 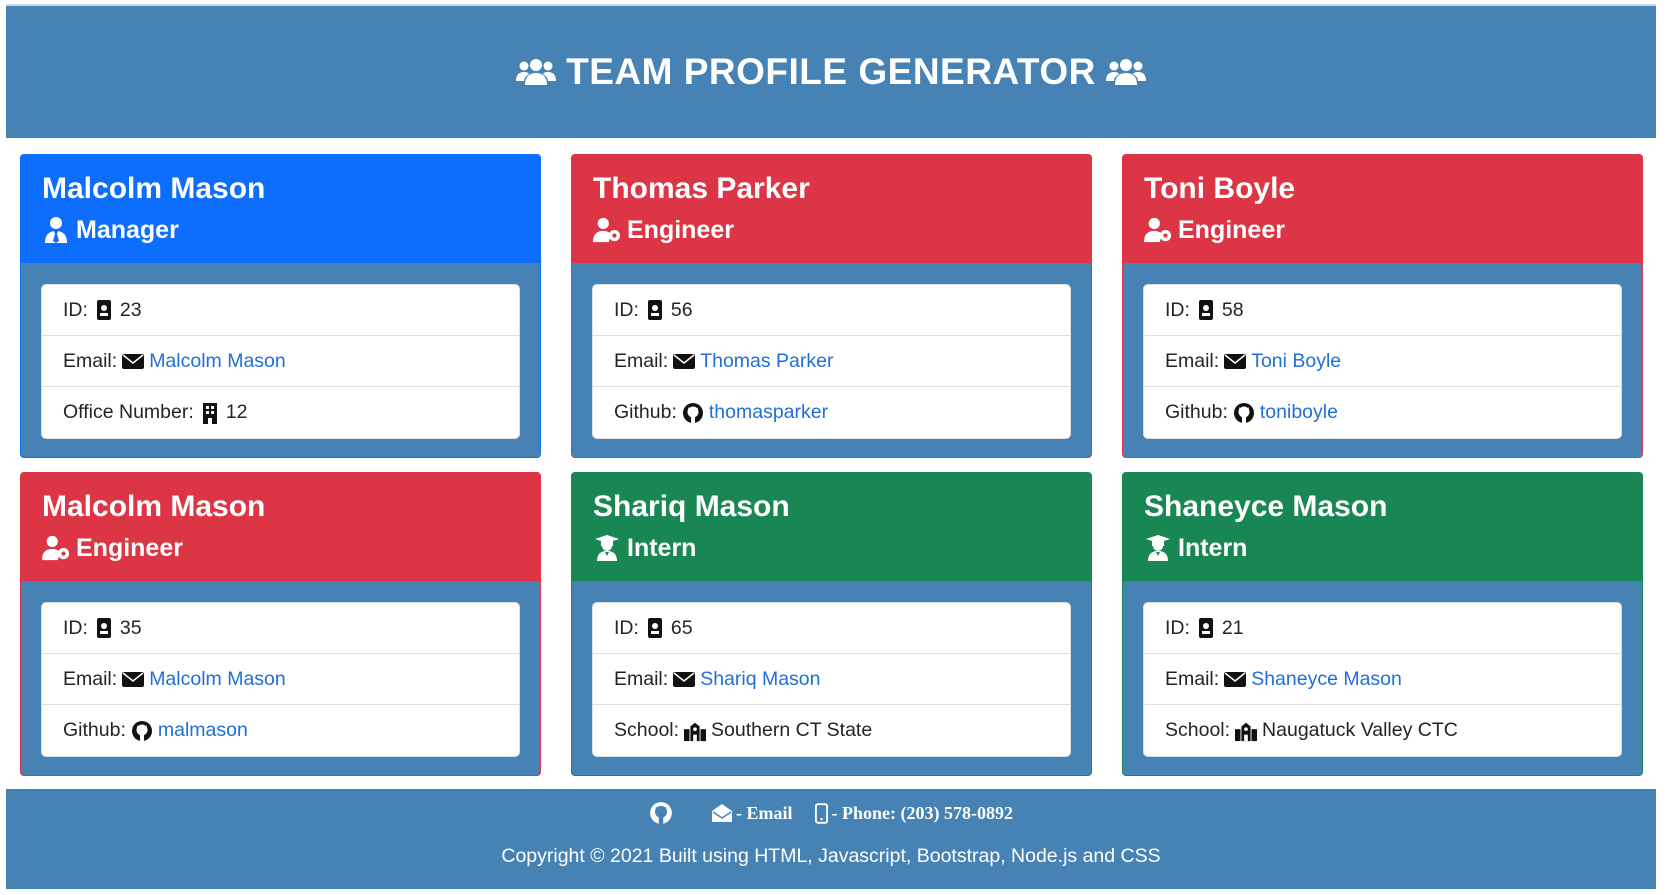 What do you see at coordinates (701, 188) in the screenshot?
I see `employee-name: Thomas Parker` at bounding box center [701, 188].